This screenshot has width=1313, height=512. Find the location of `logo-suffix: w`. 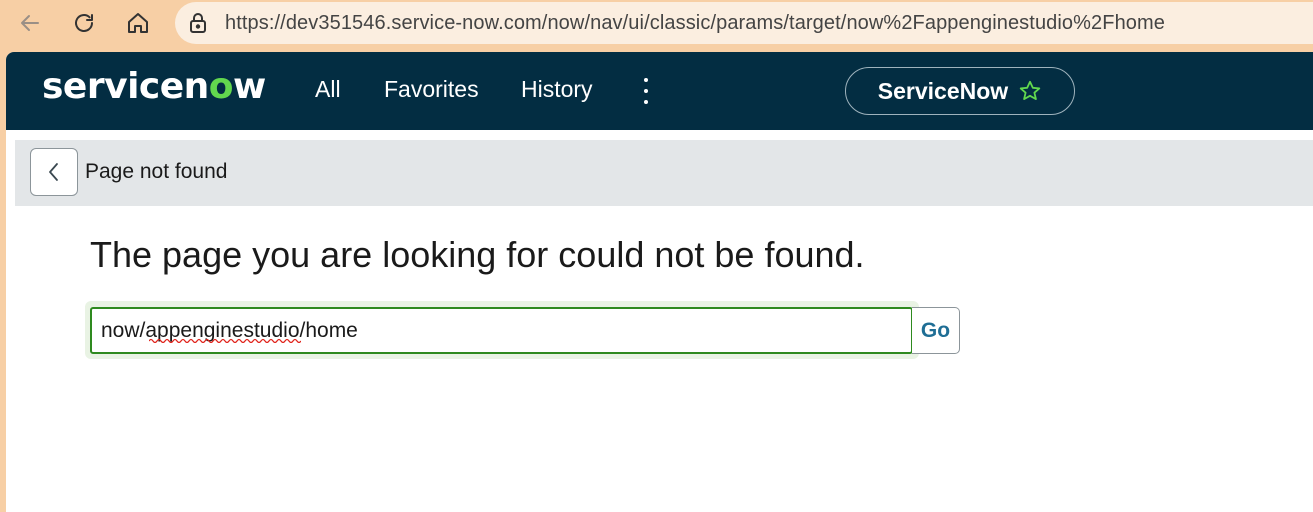

logo-suffix: w is located at coordinates (249, 86).